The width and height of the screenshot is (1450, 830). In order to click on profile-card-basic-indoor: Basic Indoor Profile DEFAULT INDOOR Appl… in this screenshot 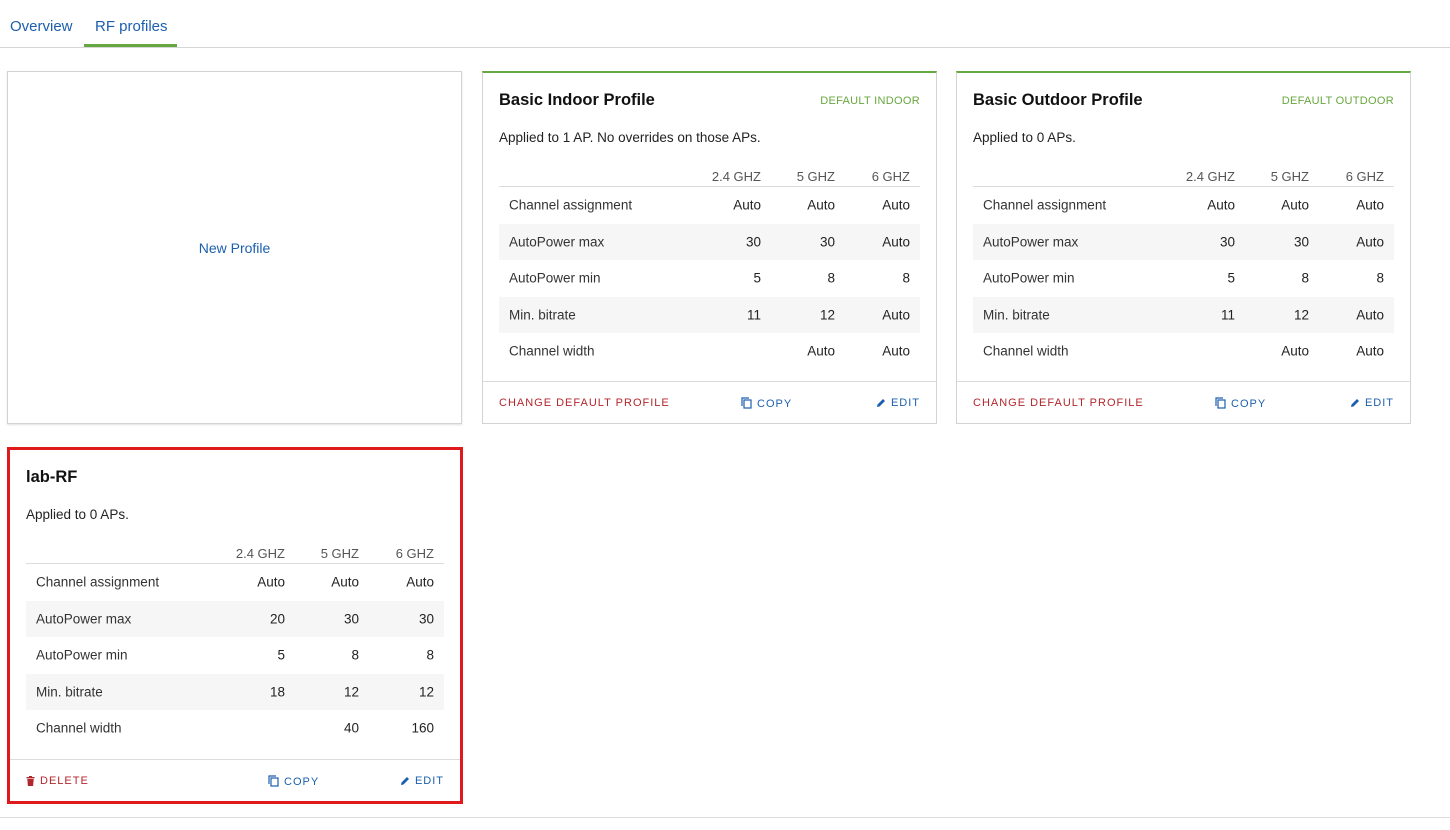, I will do `click(709, 247)`.